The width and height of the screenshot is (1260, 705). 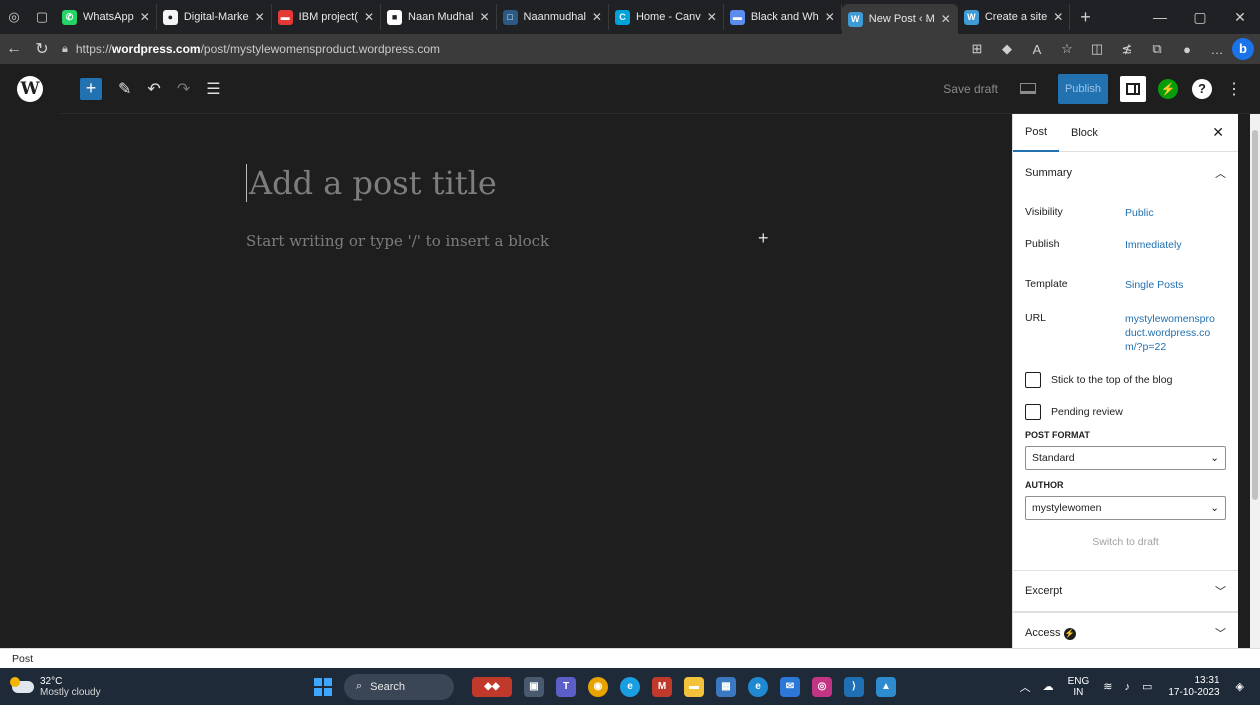 What do you see at coordinates (1173, 213) in the screenshot?
I see `visibility-link: Public` at bounding box center [1173, 213].